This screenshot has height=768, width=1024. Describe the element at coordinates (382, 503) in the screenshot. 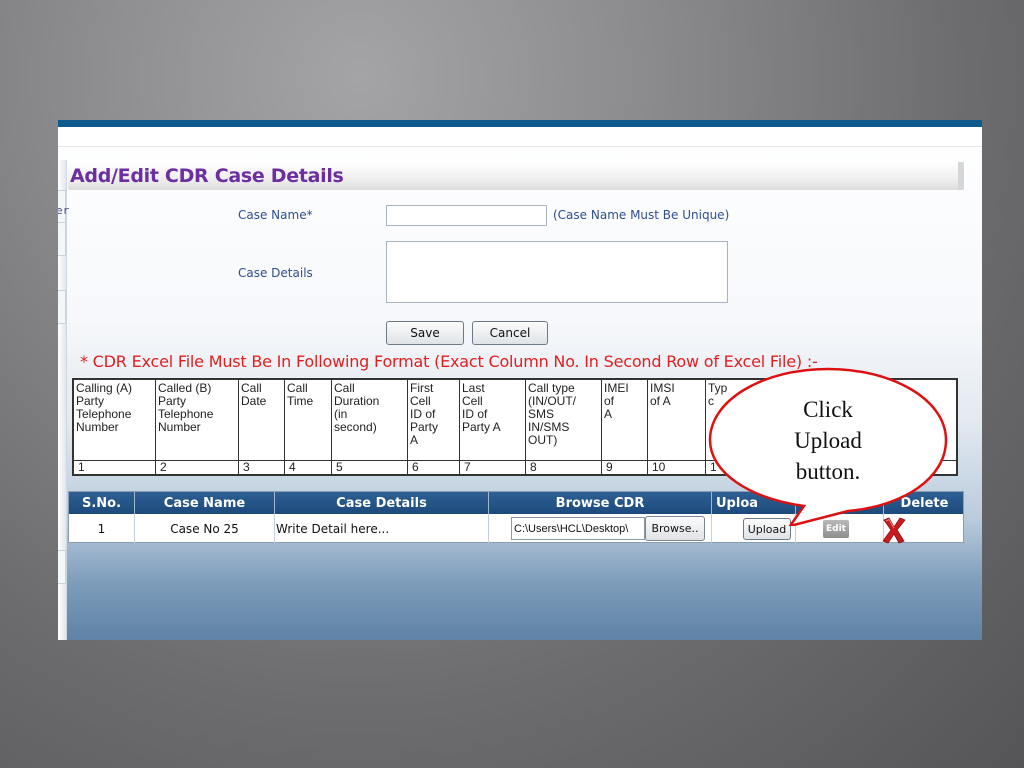

I see `column-header-case-details: Case Details` at that location.